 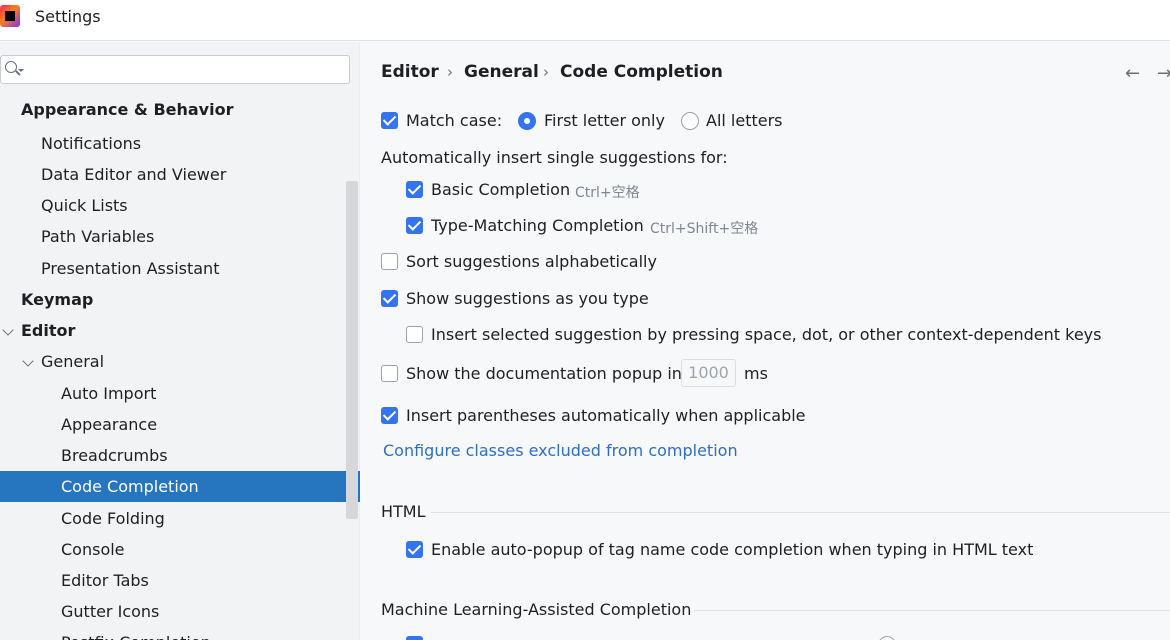 I want to click on sidebar-item-appearance-behavior: Appearance & Behavior, so click(x=180, y=109).